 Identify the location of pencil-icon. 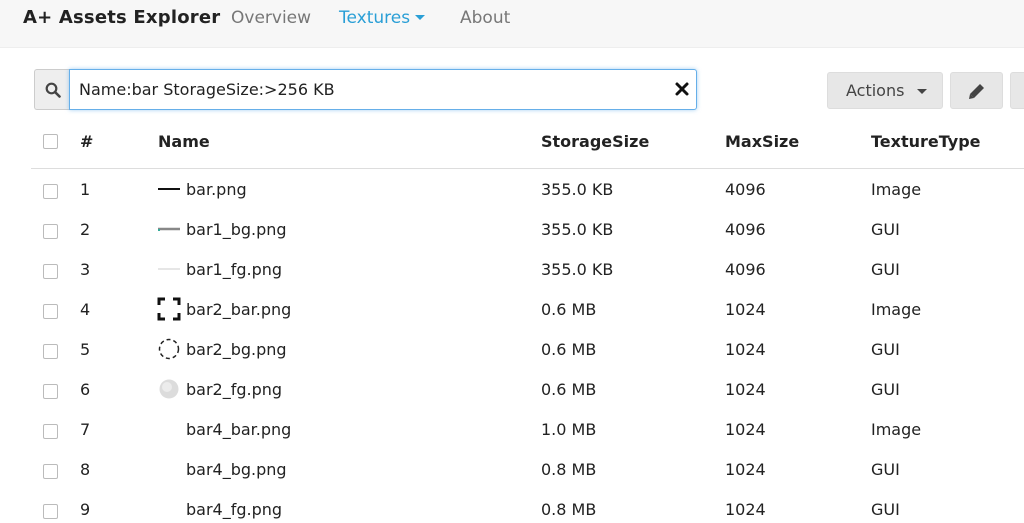
(976, 91).